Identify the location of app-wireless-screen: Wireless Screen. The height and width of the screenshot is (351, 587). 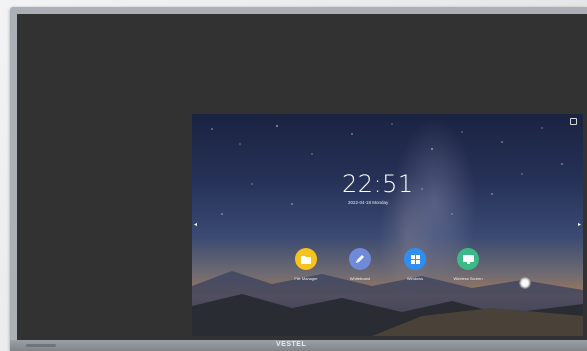
(468, 264).